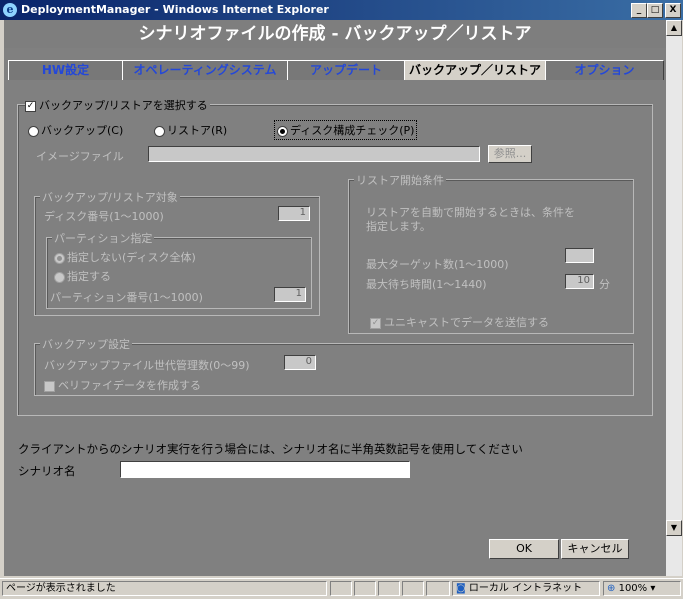 The height and width of the screenshot is (599, 683). What do you see at coordinates (126, 297) in the screenshot?
I see `partition-number-label: パーティション番号(1～1000)` at bounding box center [126, 297].